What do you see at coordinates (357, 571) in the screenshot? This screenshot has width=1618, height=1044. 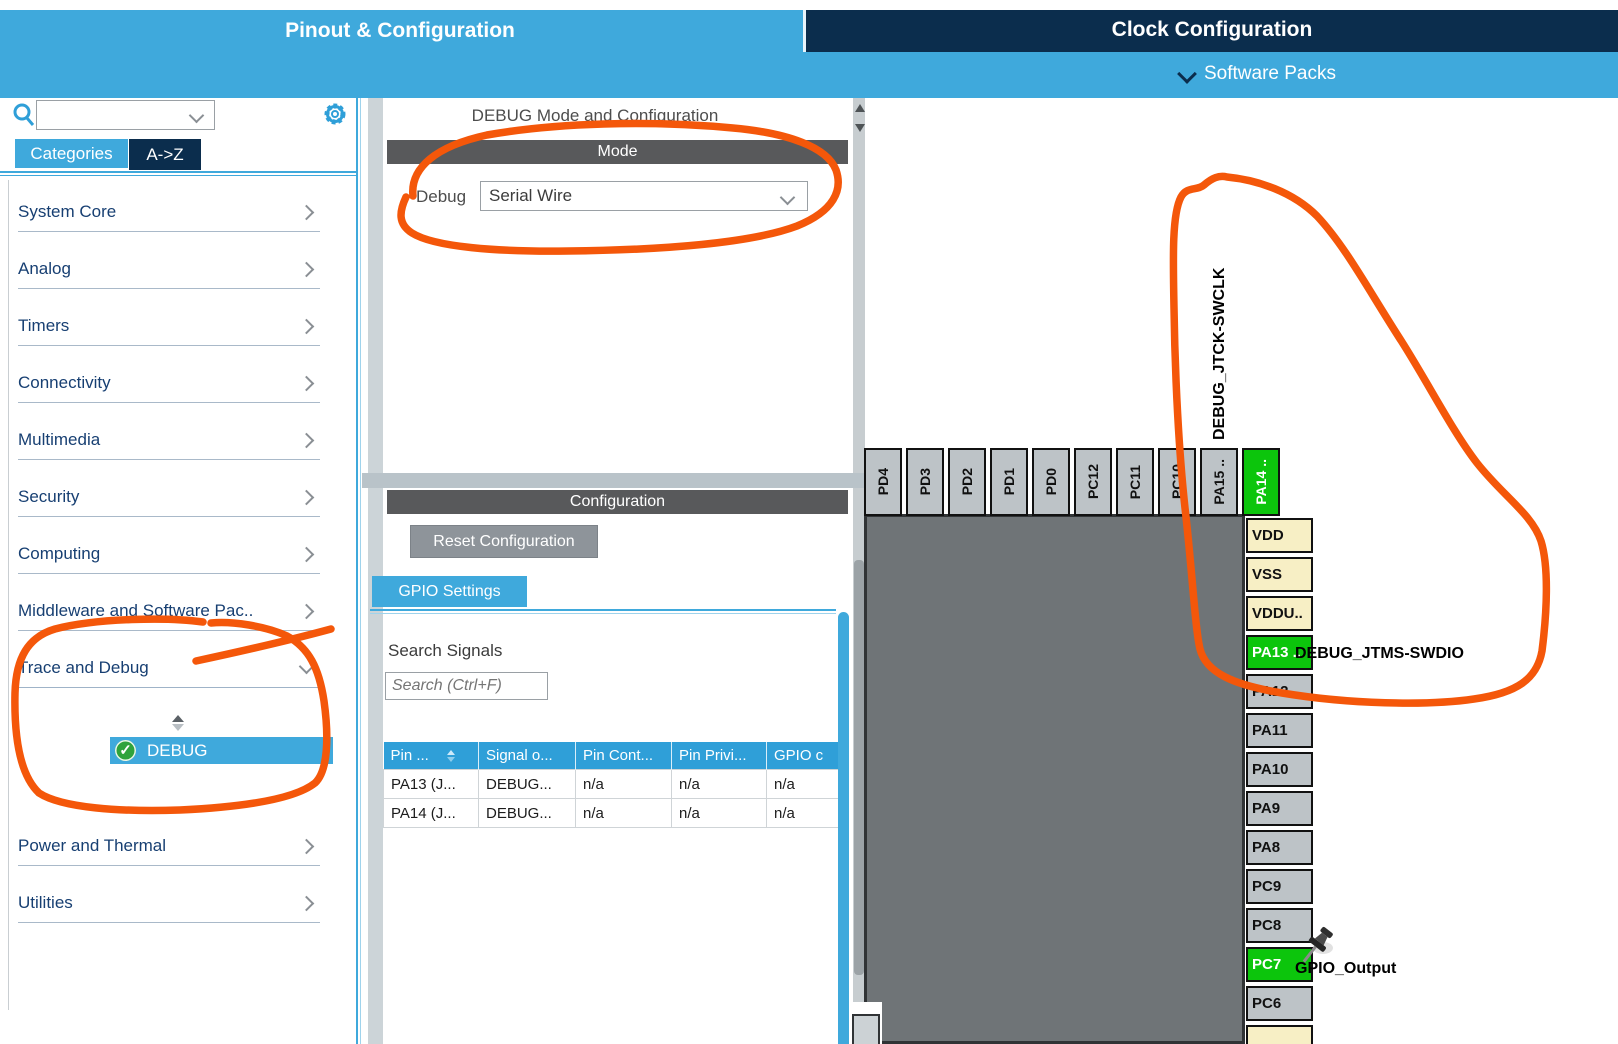 I see `sidebar-right-border` at bounding box center [357, 571].